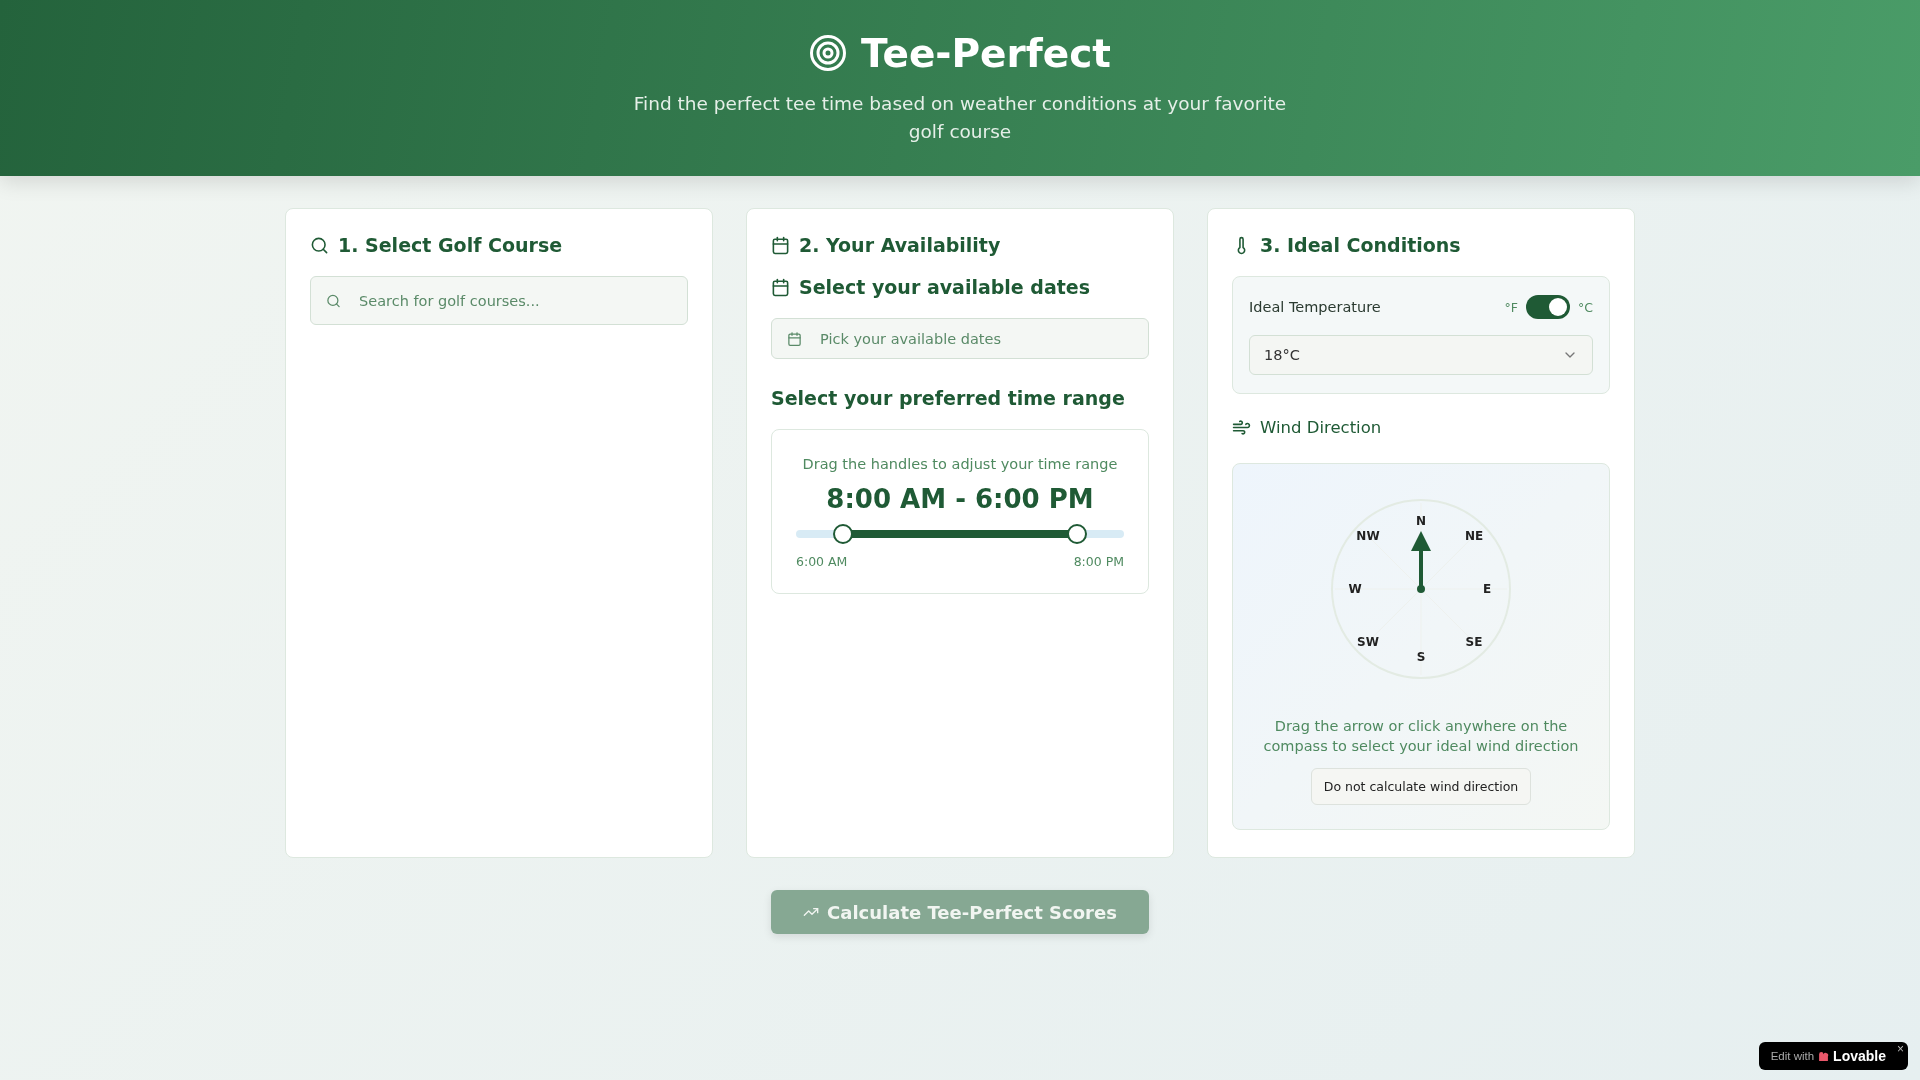 This screenshot has height=1080, width=1920. I want to click on card-title: 2. Your Availability, so click(900, 245).